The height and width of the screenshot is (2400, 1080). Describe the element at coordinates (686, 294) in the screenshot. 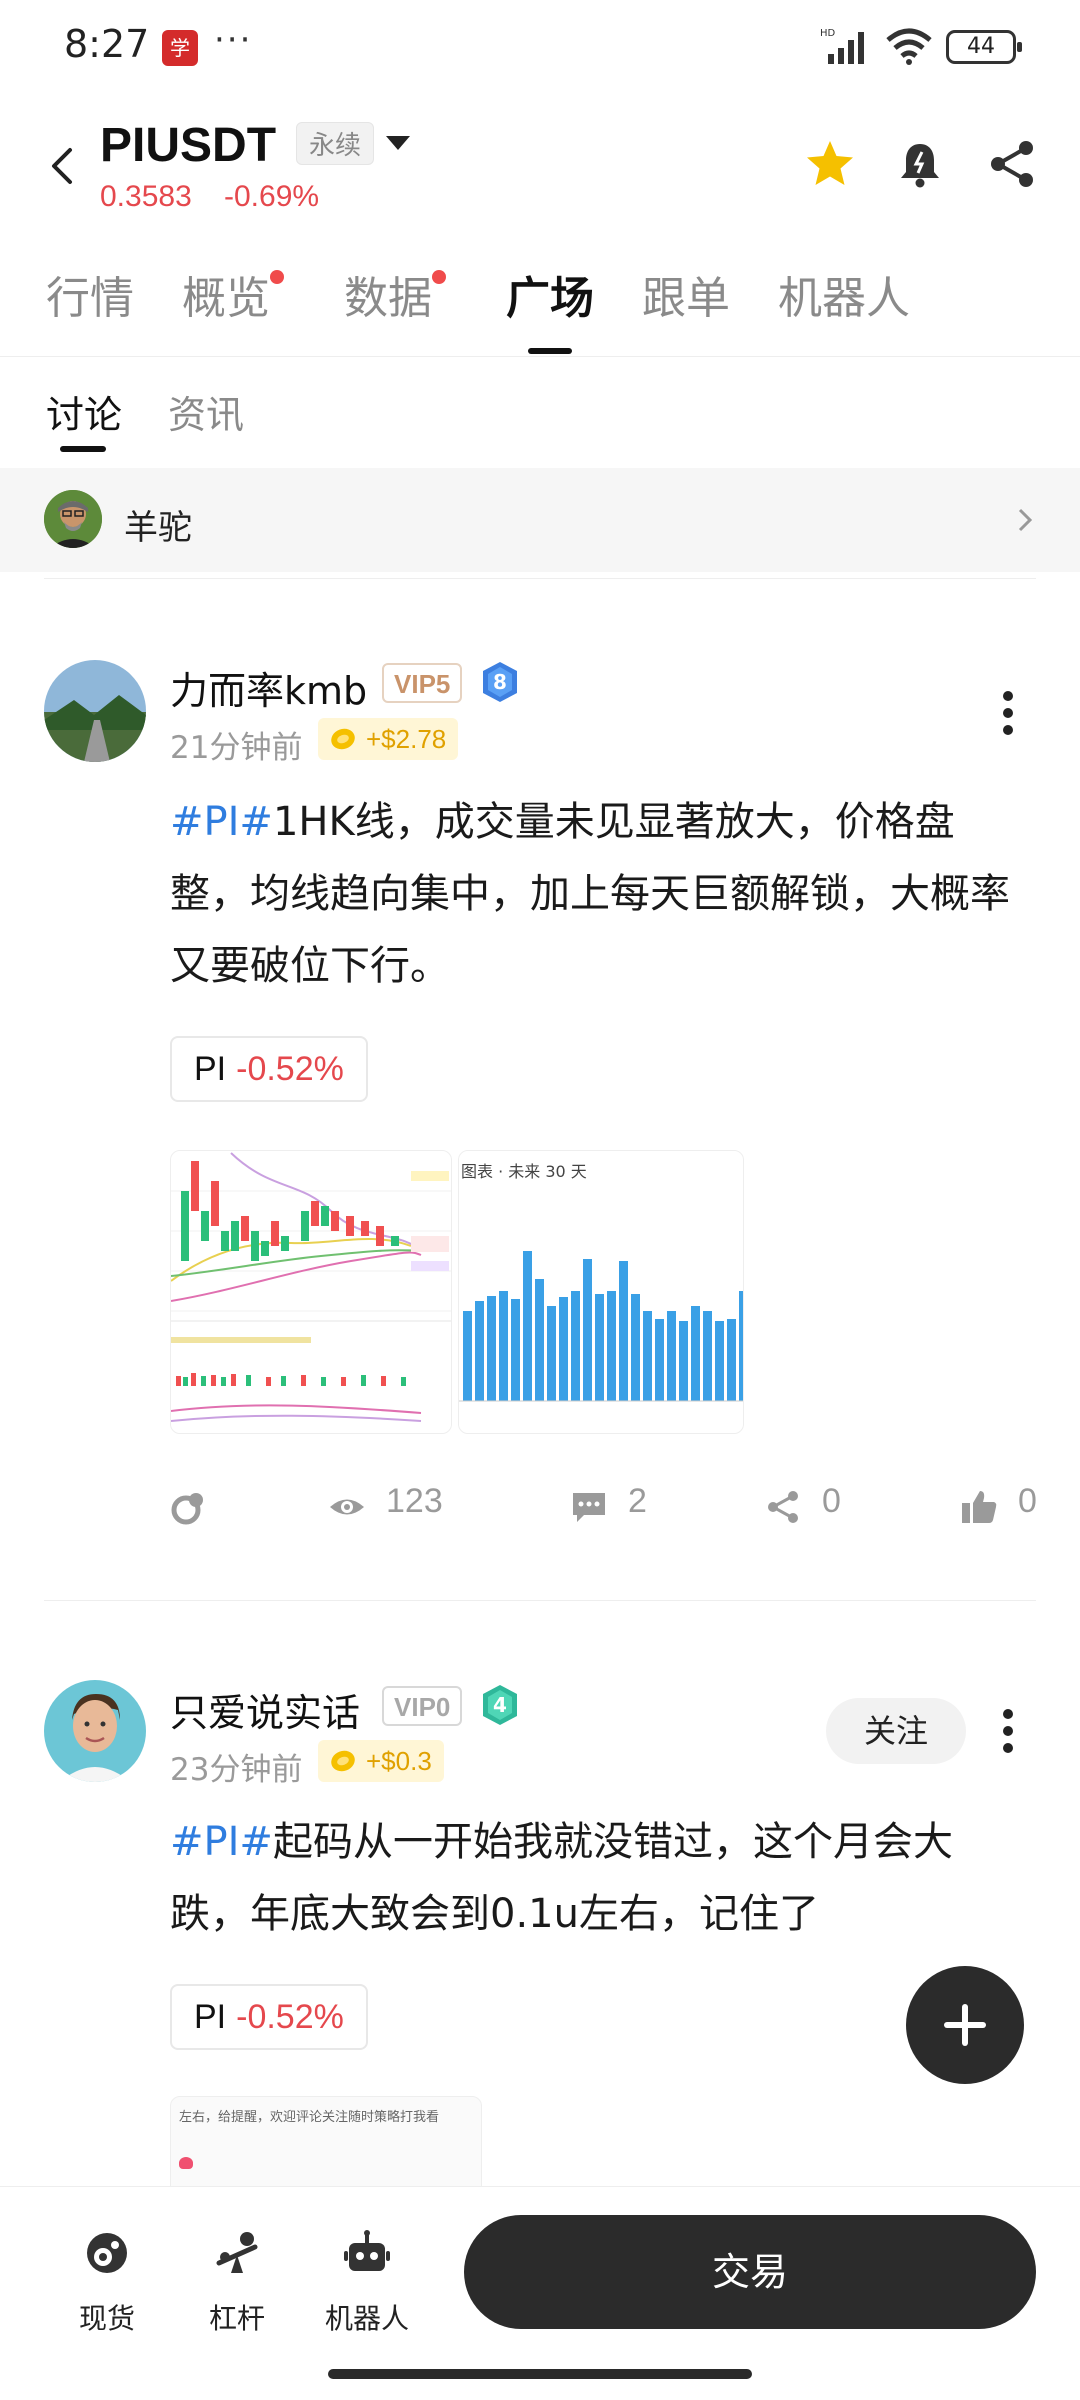

I see `tab-copy-trade: 跟单` at that location.